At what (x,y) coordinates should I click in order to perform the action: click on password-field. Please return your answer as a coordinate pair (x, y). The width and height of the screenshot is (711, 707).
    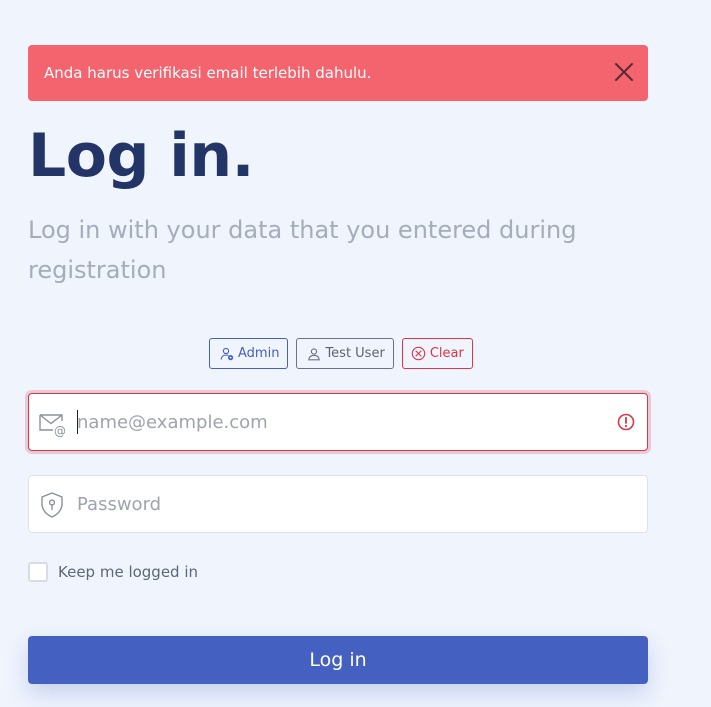
    Looking at the image, I should click on (338, 504).